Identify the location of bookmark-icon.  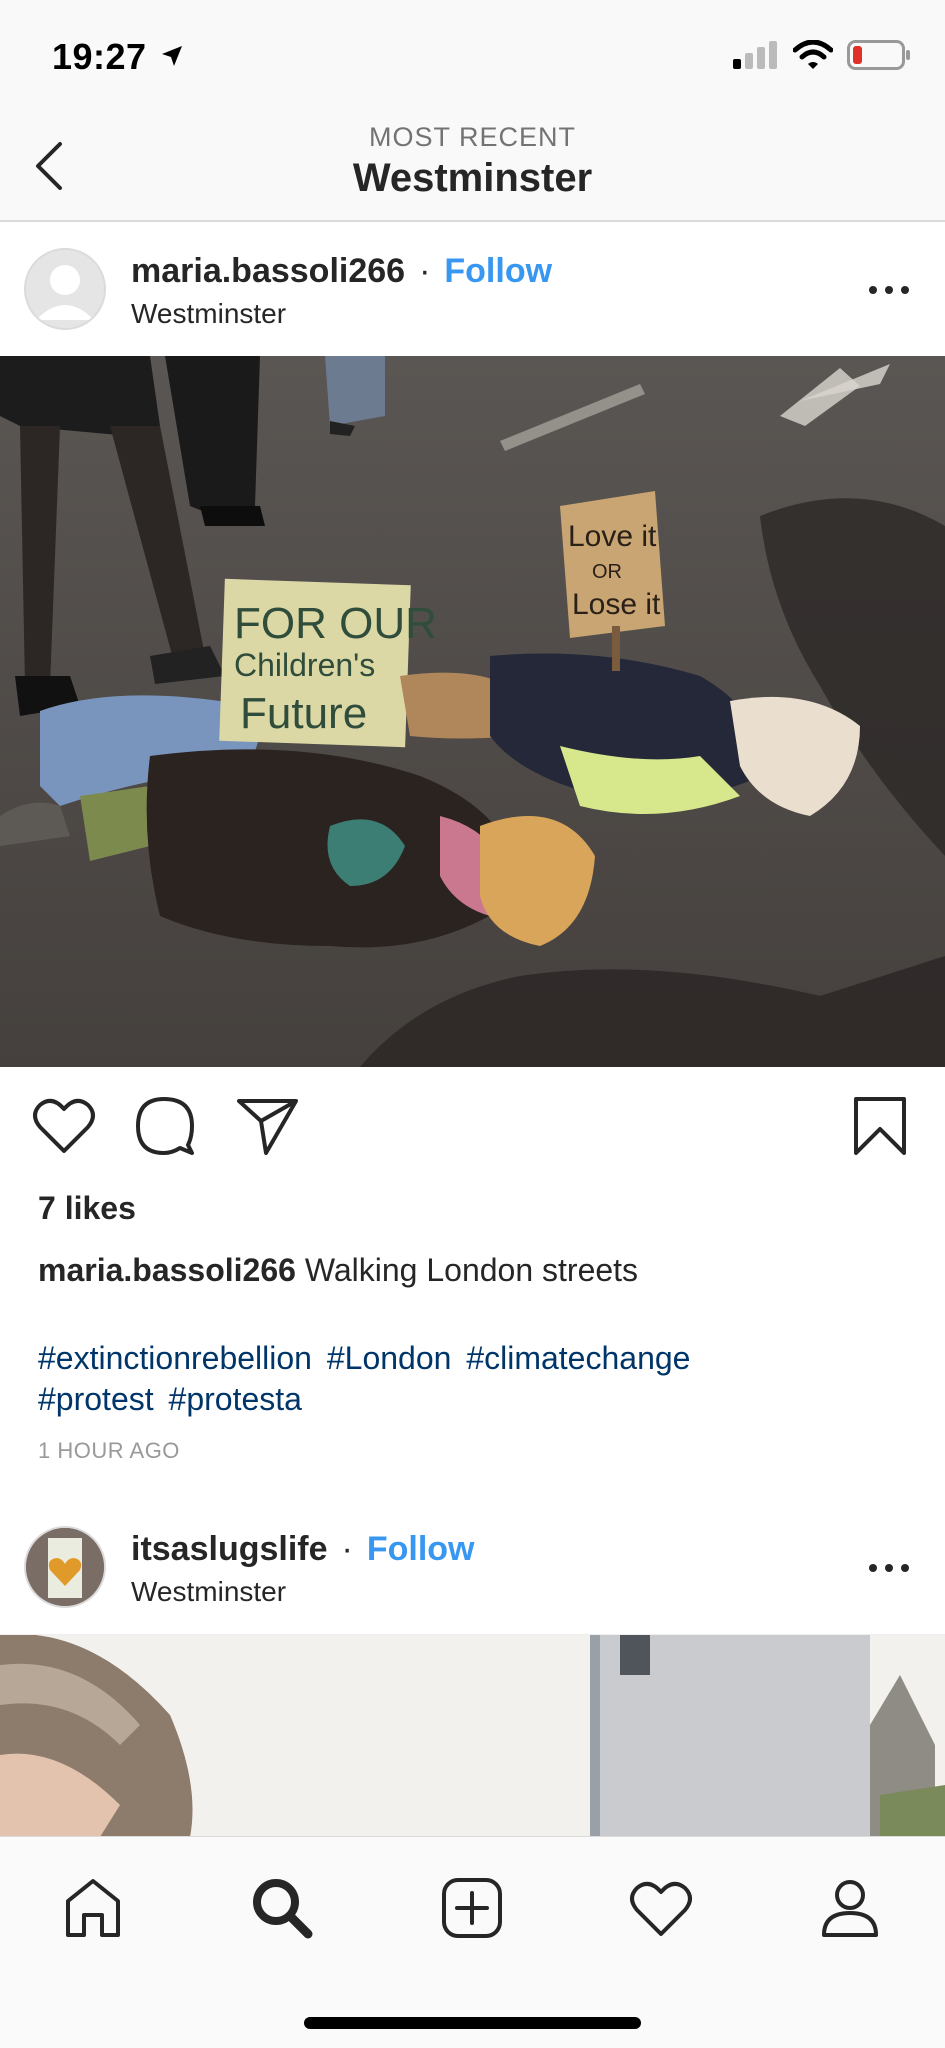
(880, 1126).